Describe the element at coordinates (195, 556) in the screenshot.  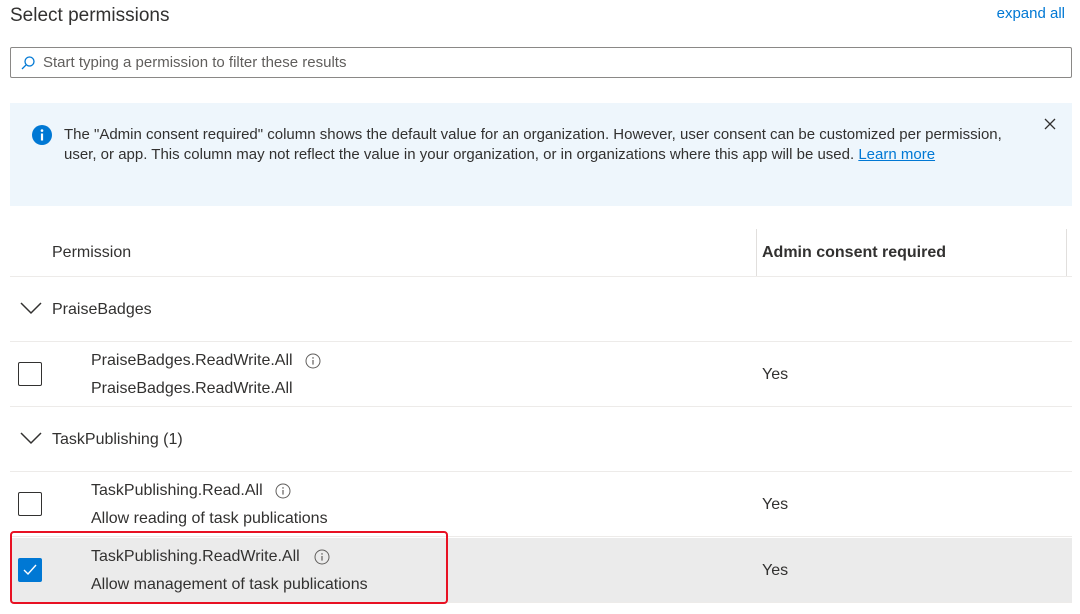
I see `permission-name: TaskPublishing.ReadWrite.All` at that location.